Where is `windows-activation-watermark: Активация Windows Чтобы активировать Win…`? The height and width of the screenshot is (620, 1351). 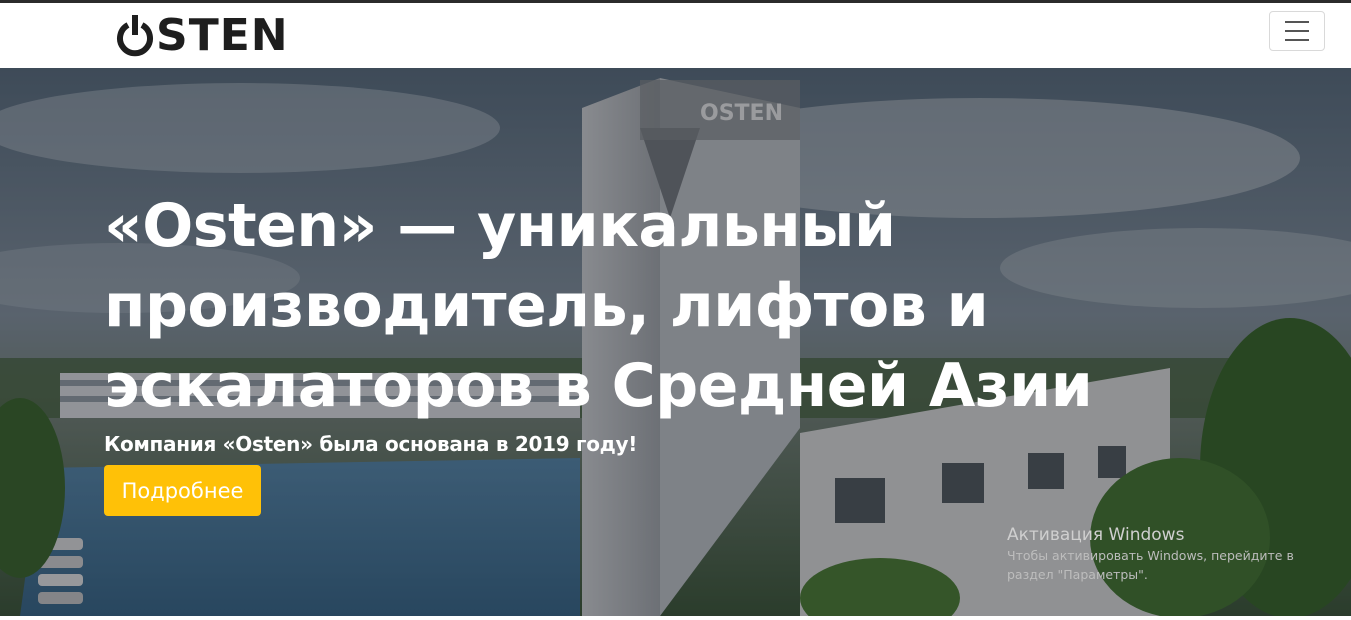 windows-activation-watermark: Активация Windows Чтобы активировать Win… is located at coordinates (1167, 554).